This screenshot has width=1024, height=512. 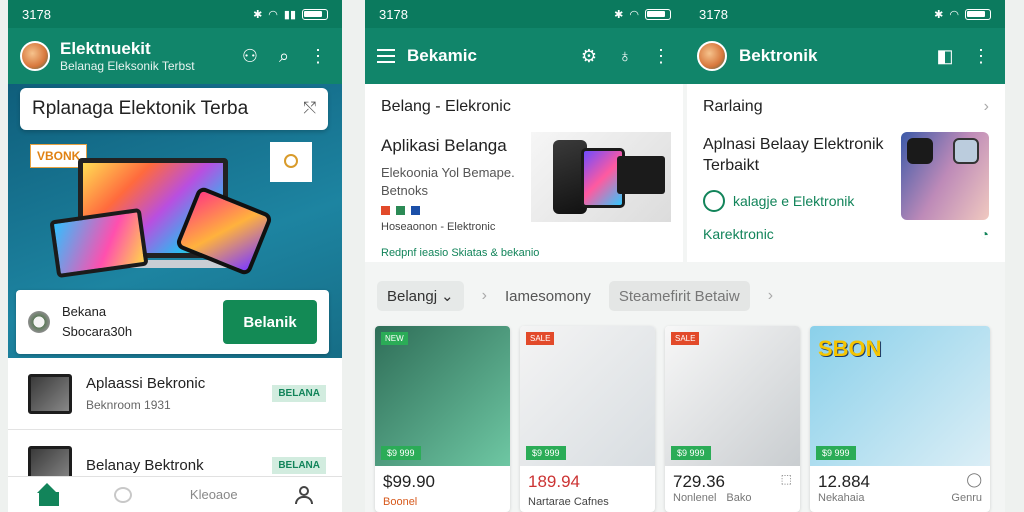 What do you see at coordinates (291, 162) in the screenshot?
I see `seal-logo` at bounding box center [291, 162].